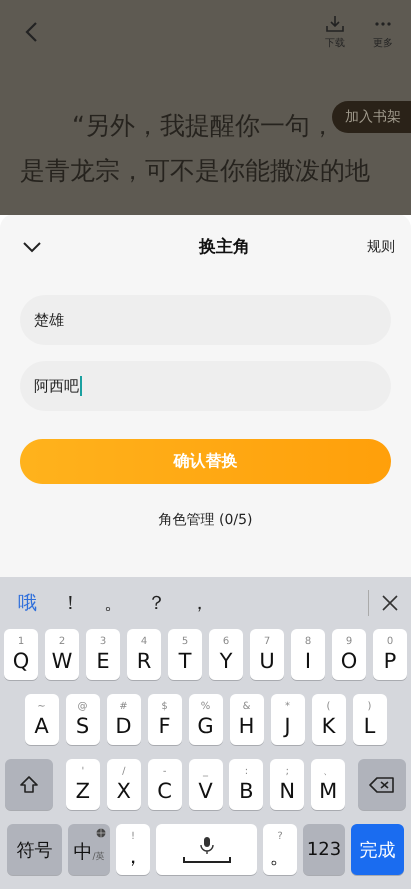 The width and height of the screenshot is (411, 889). I want to click on keyboard-key: 0 P, so click(390, 654).